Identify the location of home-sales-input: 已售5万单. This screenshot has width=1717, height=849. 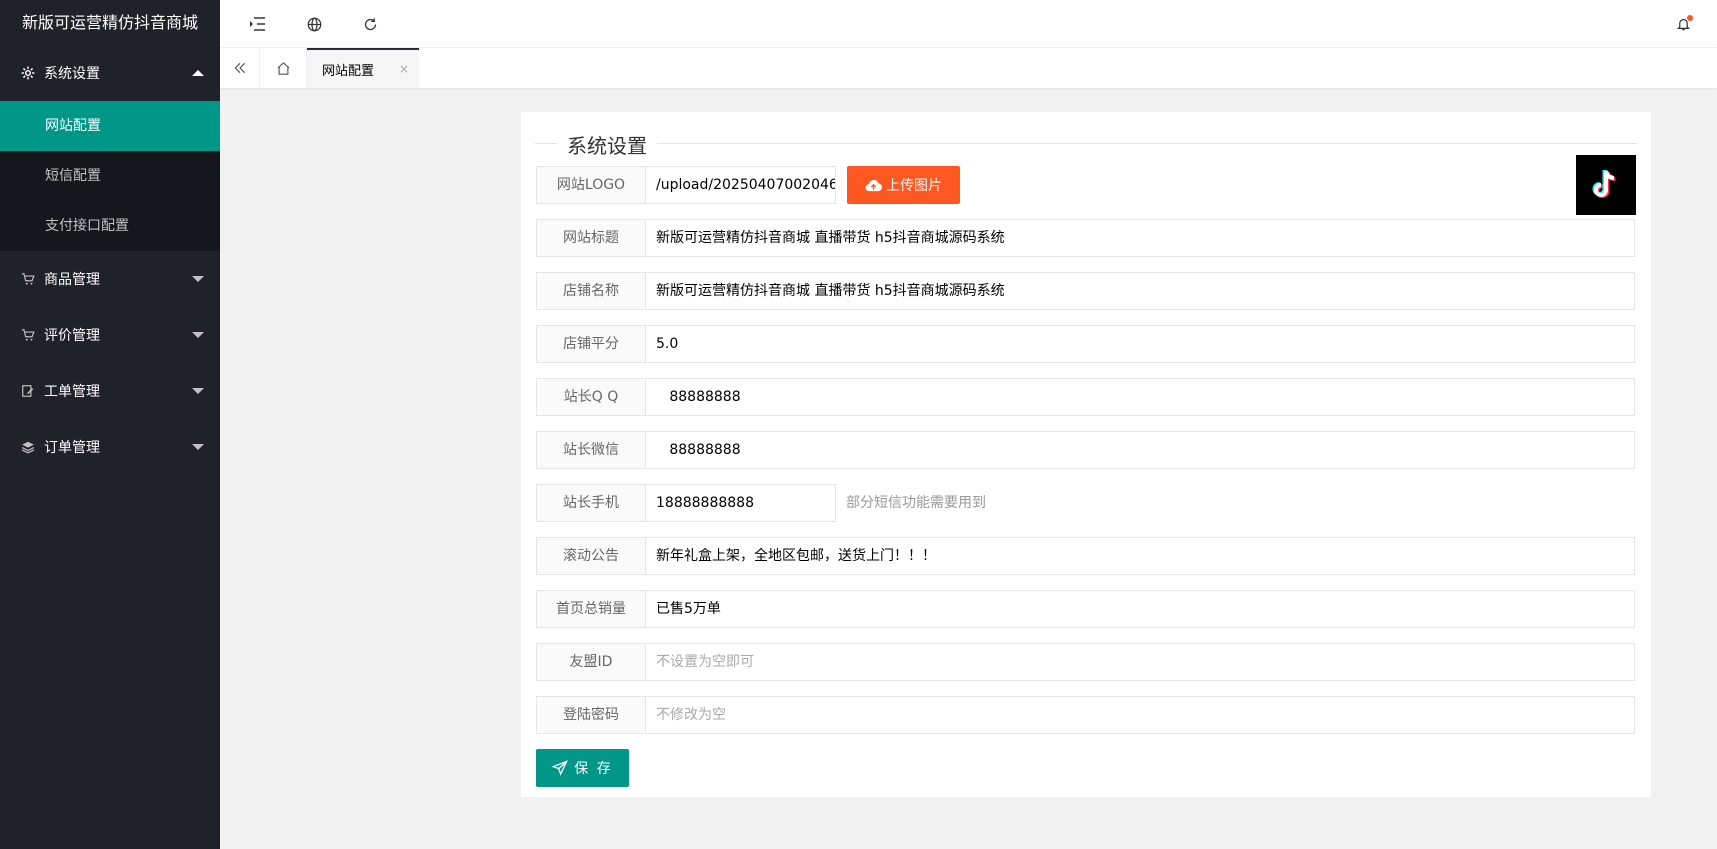
(1140, 609).